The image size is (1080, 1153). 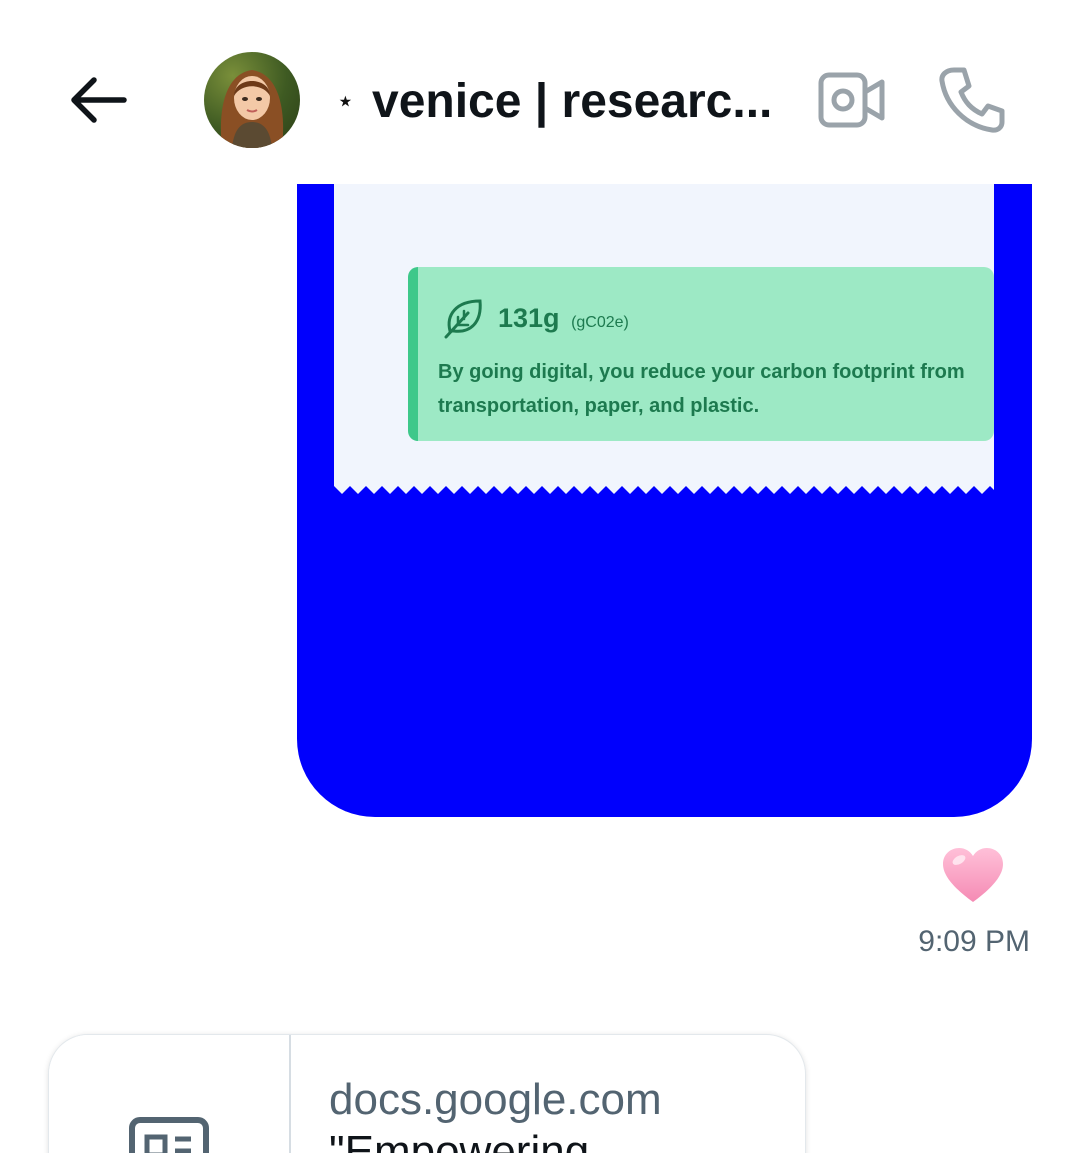 I want to click on video-camera-icon, so click(x=851, y=100).